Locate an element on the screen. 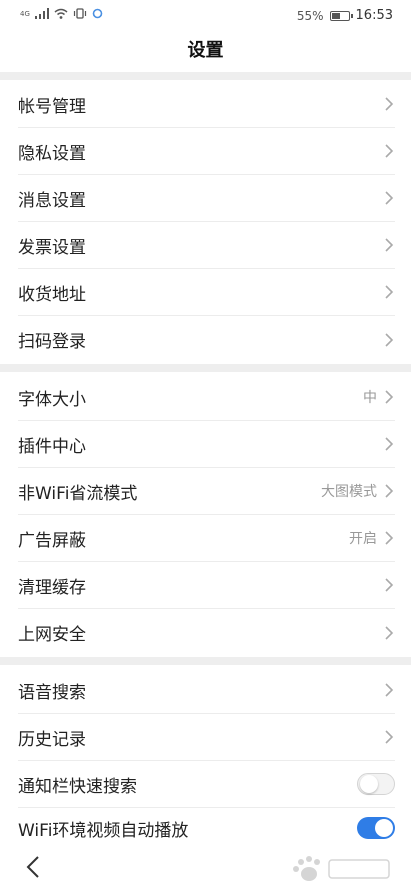 The image size is (411, 890). row-value: 中 is located at coordinates (370, 398).